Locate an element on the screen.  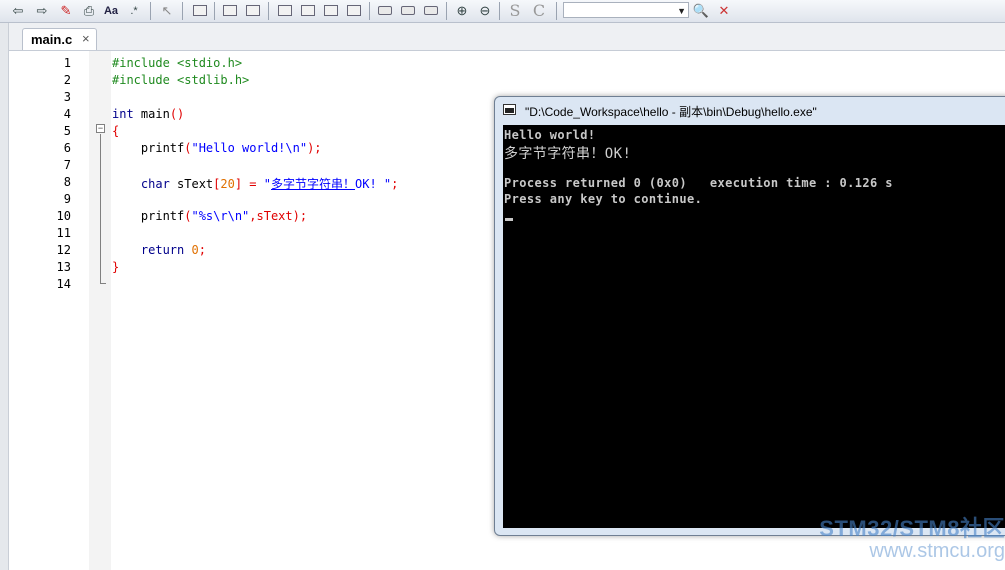
s-icon: S is located at coordinates (515, 10).